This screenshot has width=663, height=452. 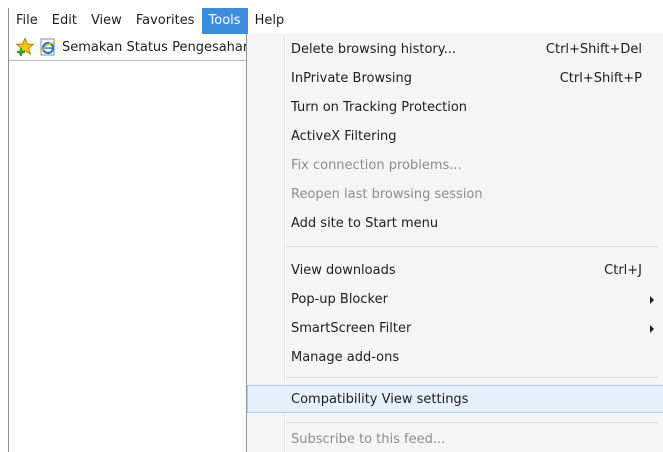 What do you see at coordinates (106, 21) in the screenshot?
I see `menu-view: View` at bounding box center [106, 21].